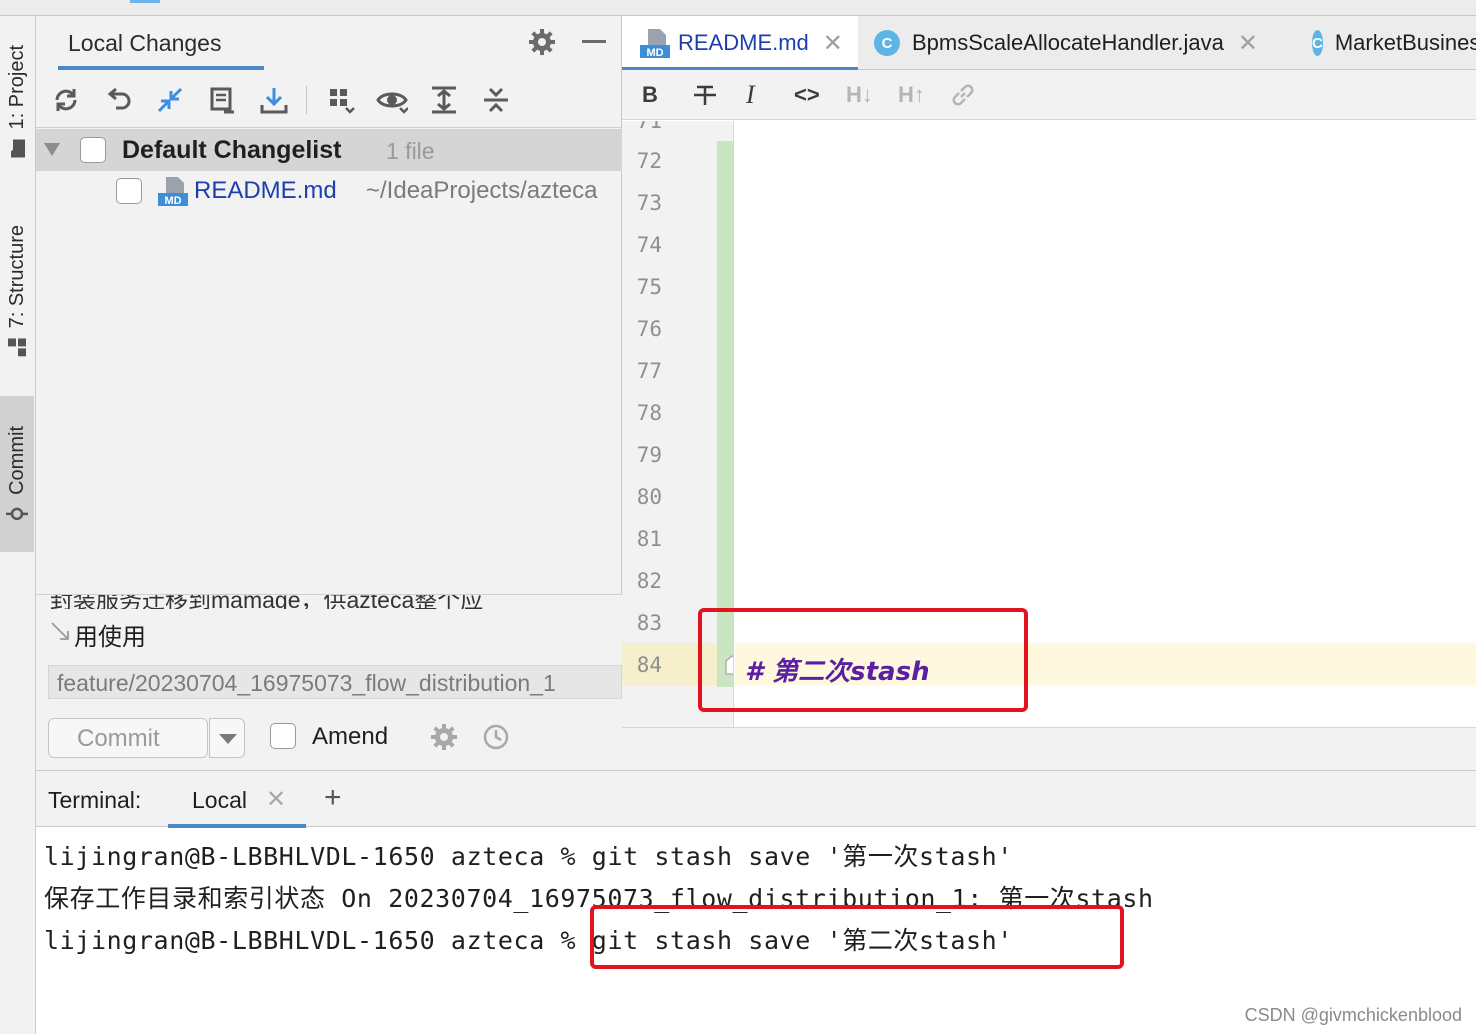  Describe the element at coordinates (649, 161) in the screenshot. I see `line-number: 72` at that location.